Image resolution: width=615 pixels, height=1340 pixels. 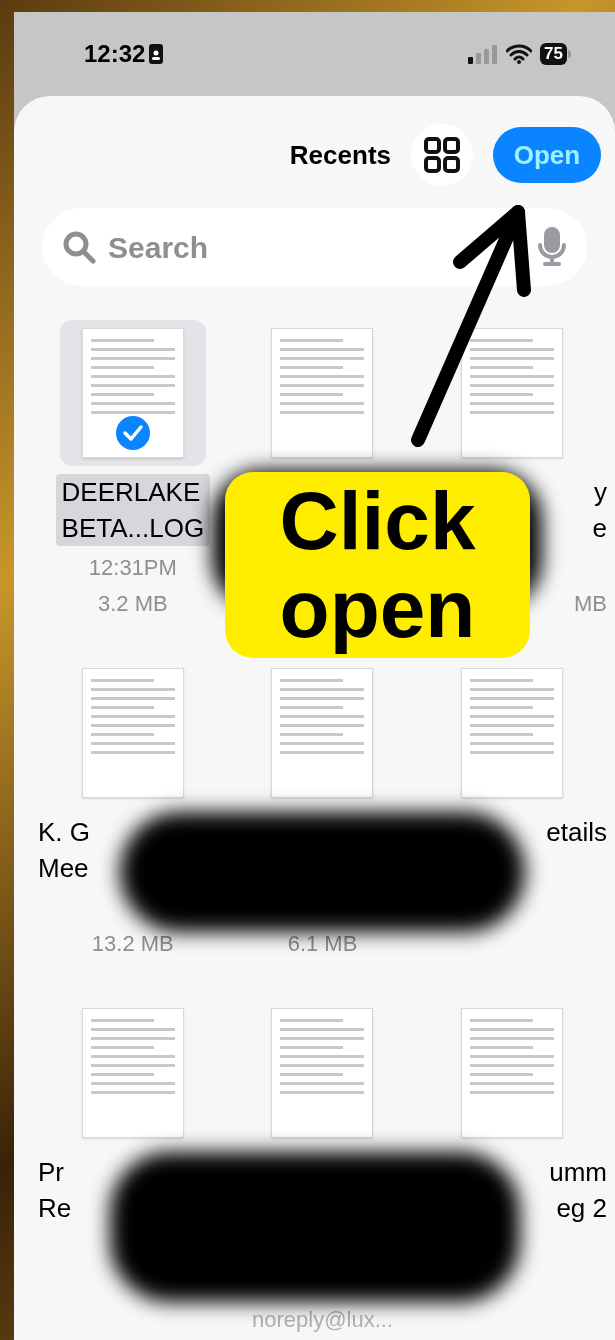 What do you see at coordinates (578, 1190) in the screenshot?
I see `file-name: umm eg 2` at bounding box center [578, 1190].